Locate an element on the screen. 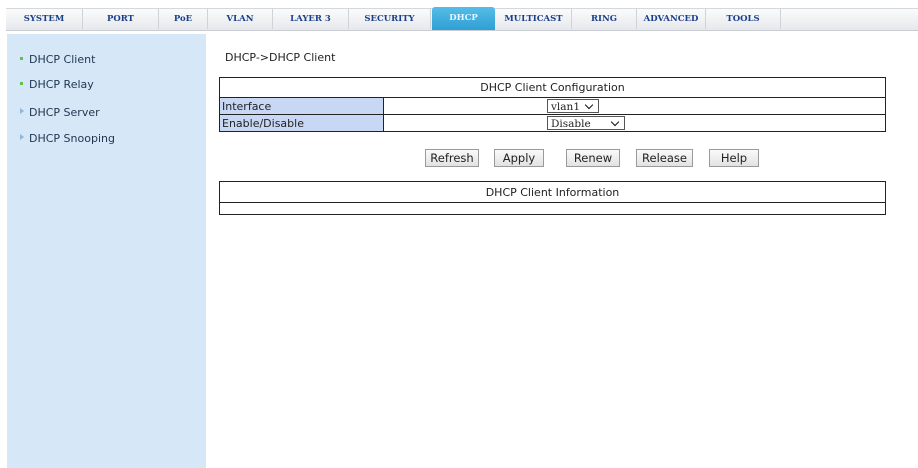 The image size is (918, 468). enable-disable-select: Disable is located at coordinates (586, 123).